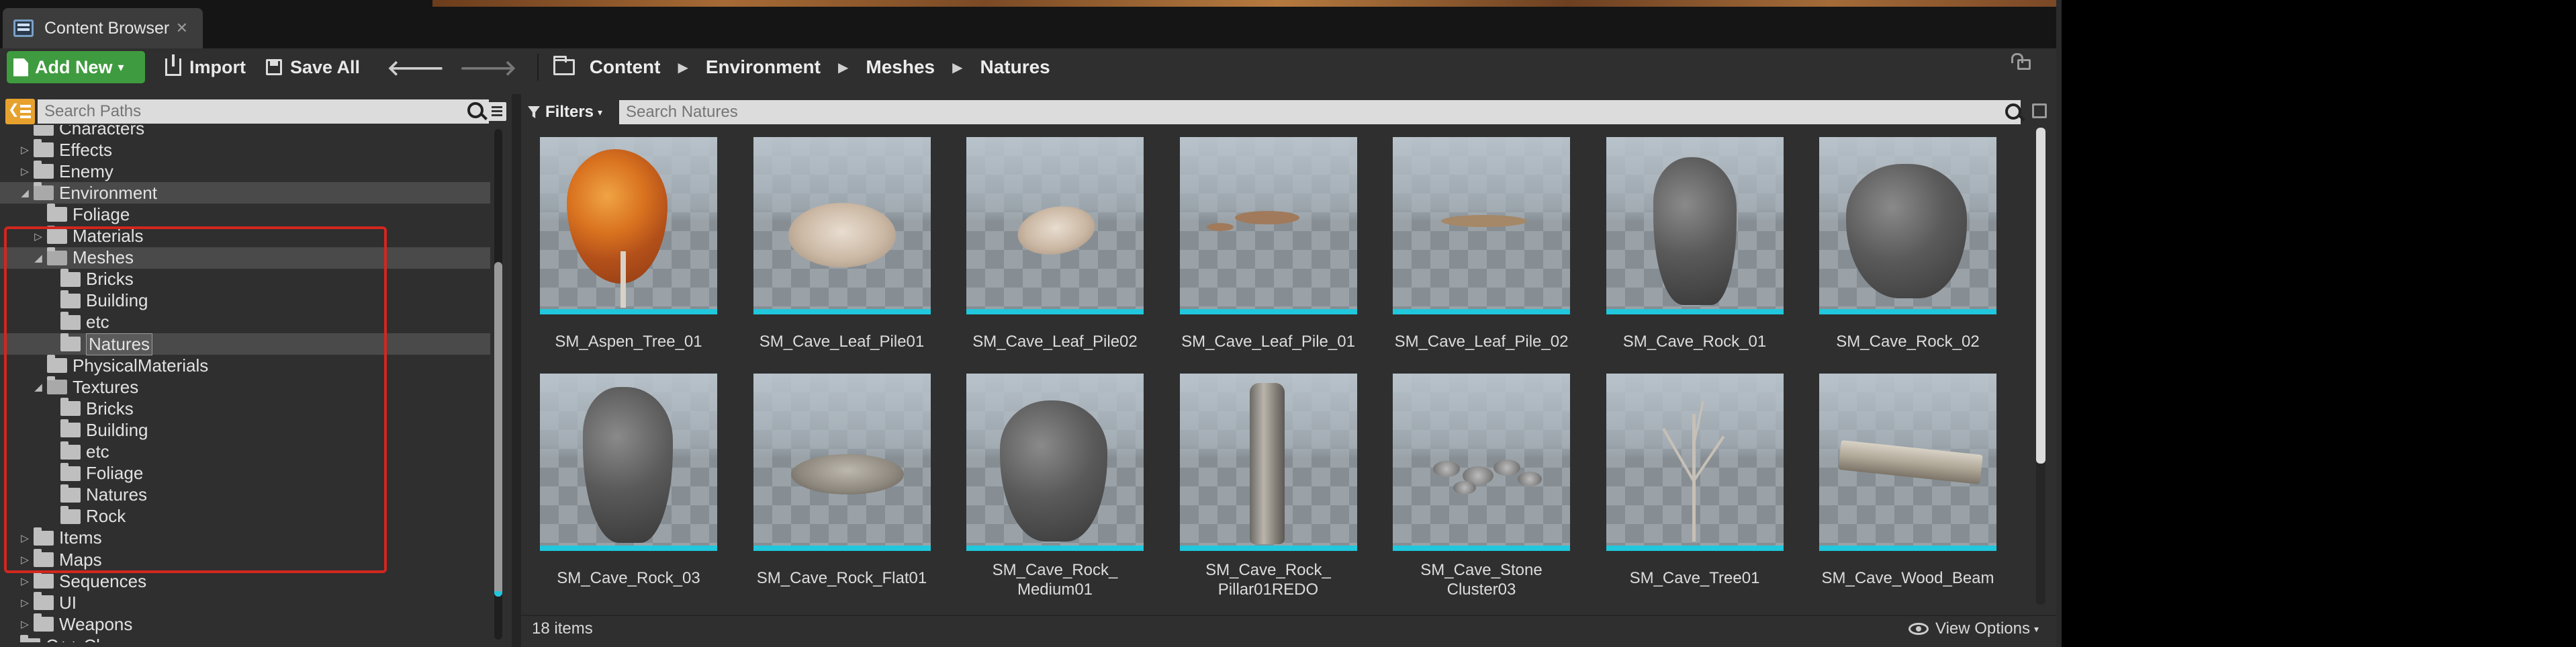  I want to click on asset-scrollbar-thumb, so click(2040, 296).